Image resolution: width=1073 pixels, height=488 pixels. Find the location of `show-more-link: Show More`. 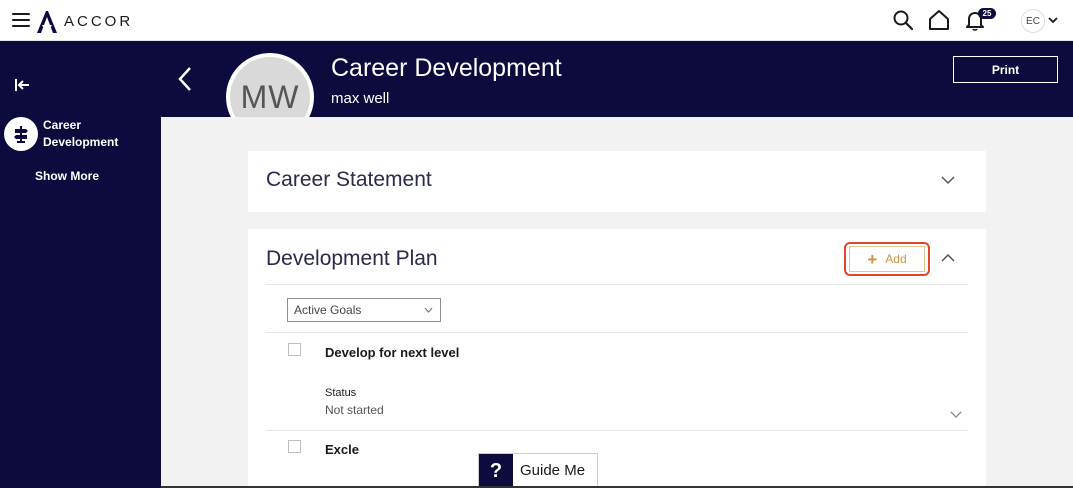

show-more-link: Show More is located at coordinates (67, 176).